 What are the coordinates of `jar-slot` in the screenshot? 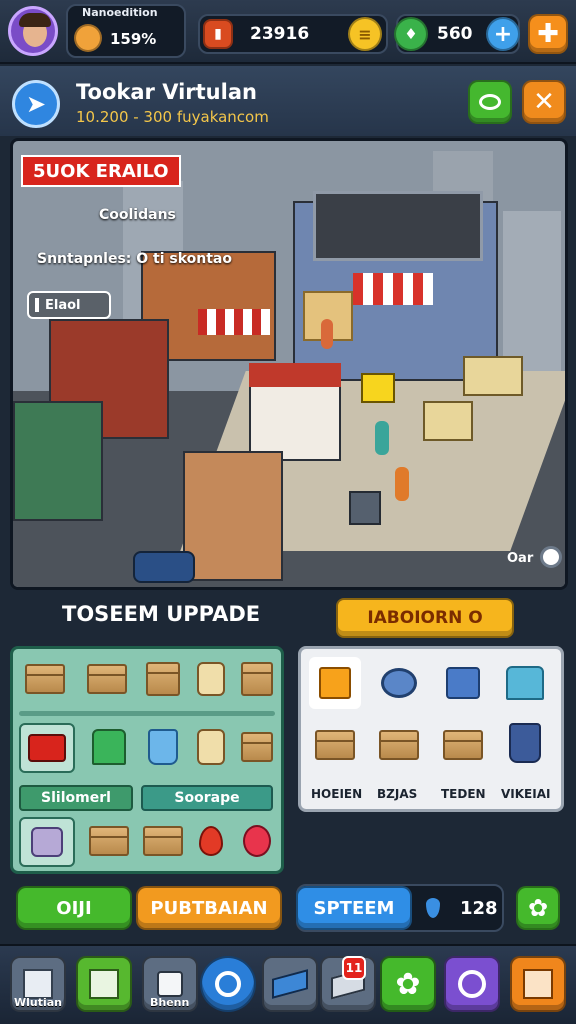 It's located at (211, 747).